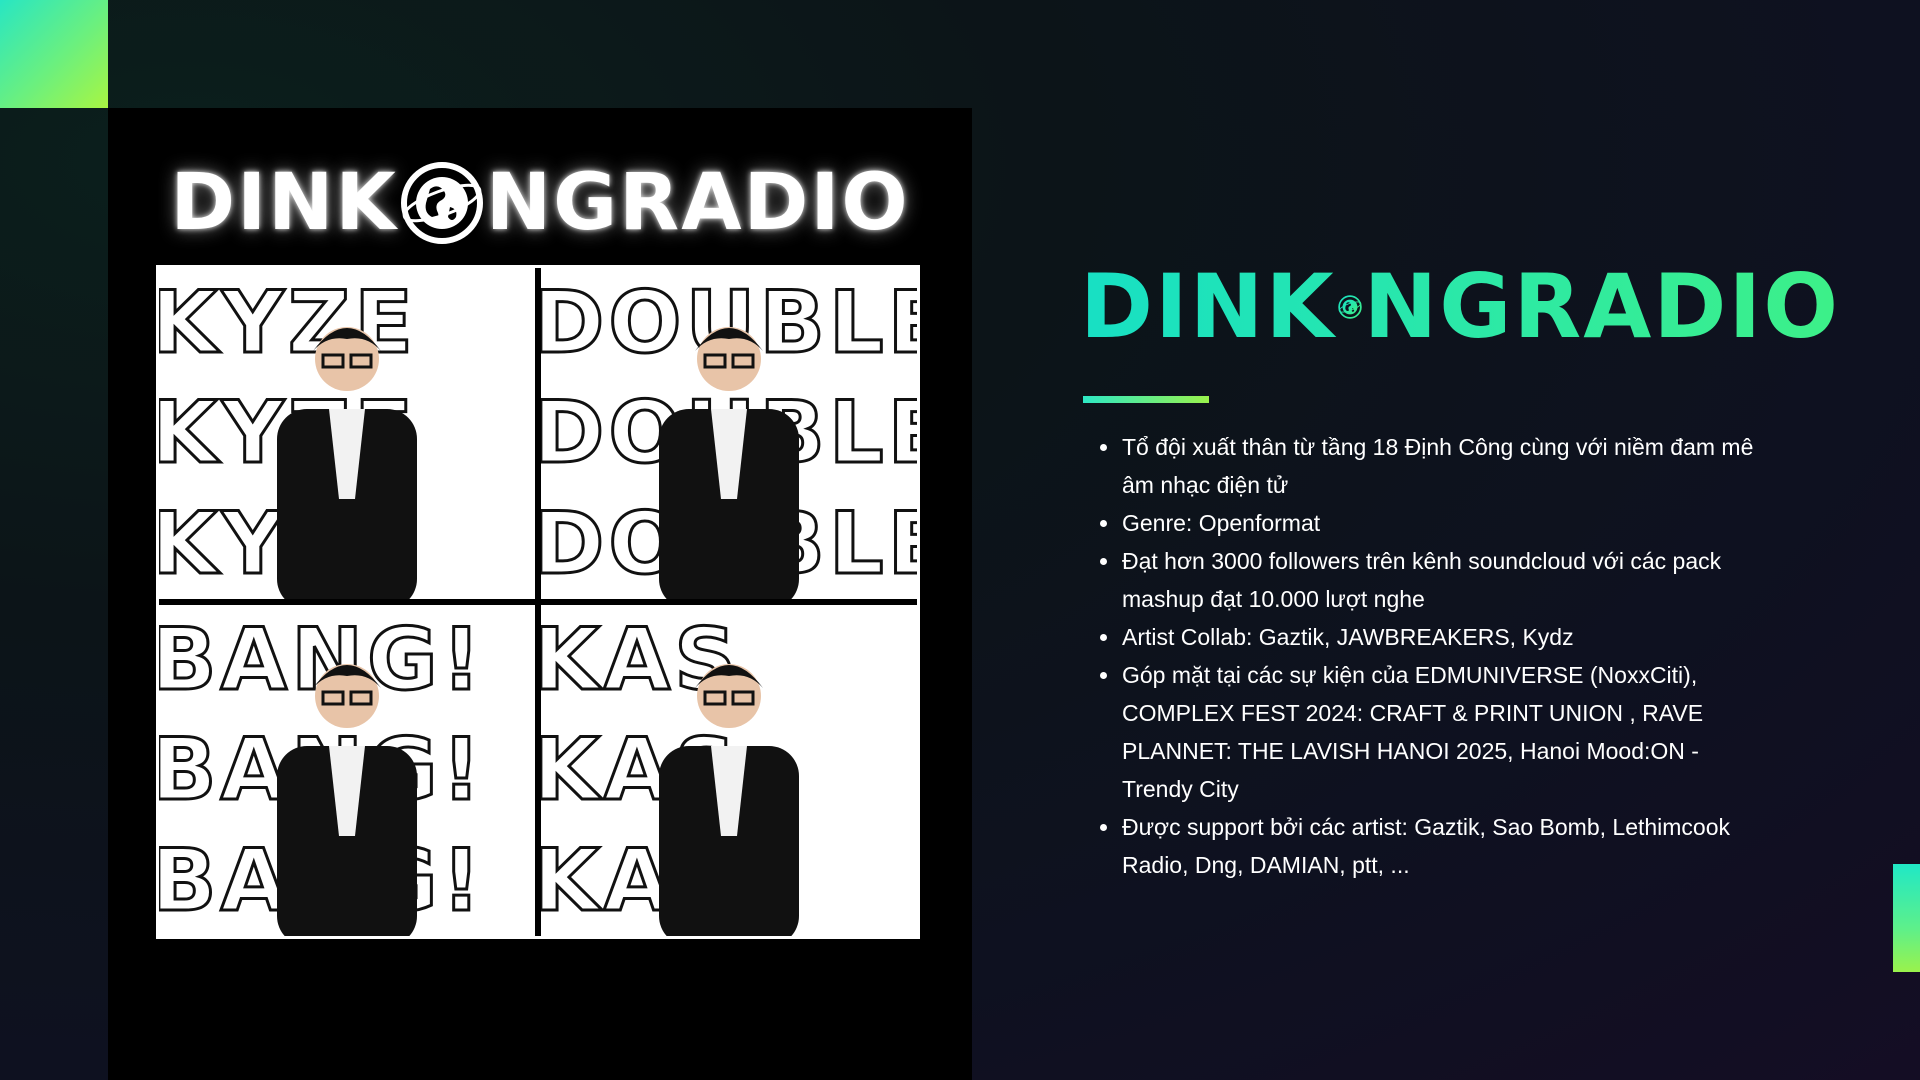 This screenshot has width=1920, height=1080. I want to click on panel-logo: DINK NGRADIO, so click(538, 203).